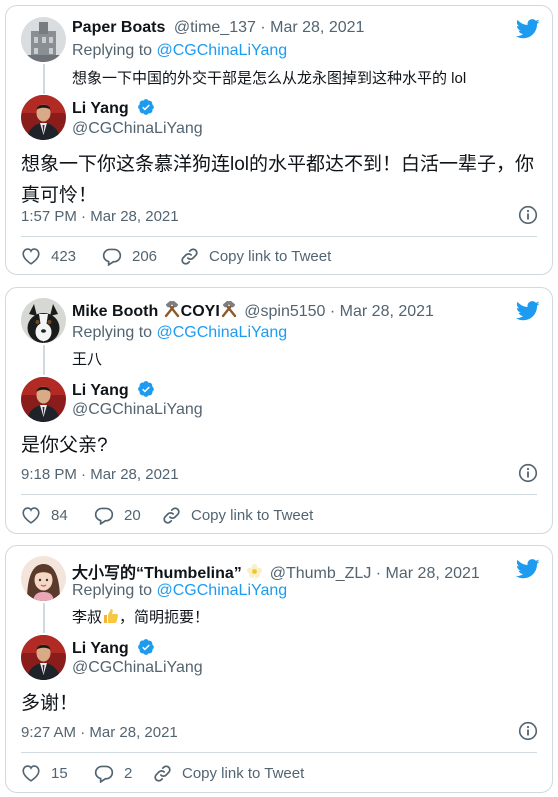 The height and width of the screenshot is (797, 558). Describe the element at coordinates (48, 732) in the screenshot. I see `tweet-time: 9:27 AM` at that location.